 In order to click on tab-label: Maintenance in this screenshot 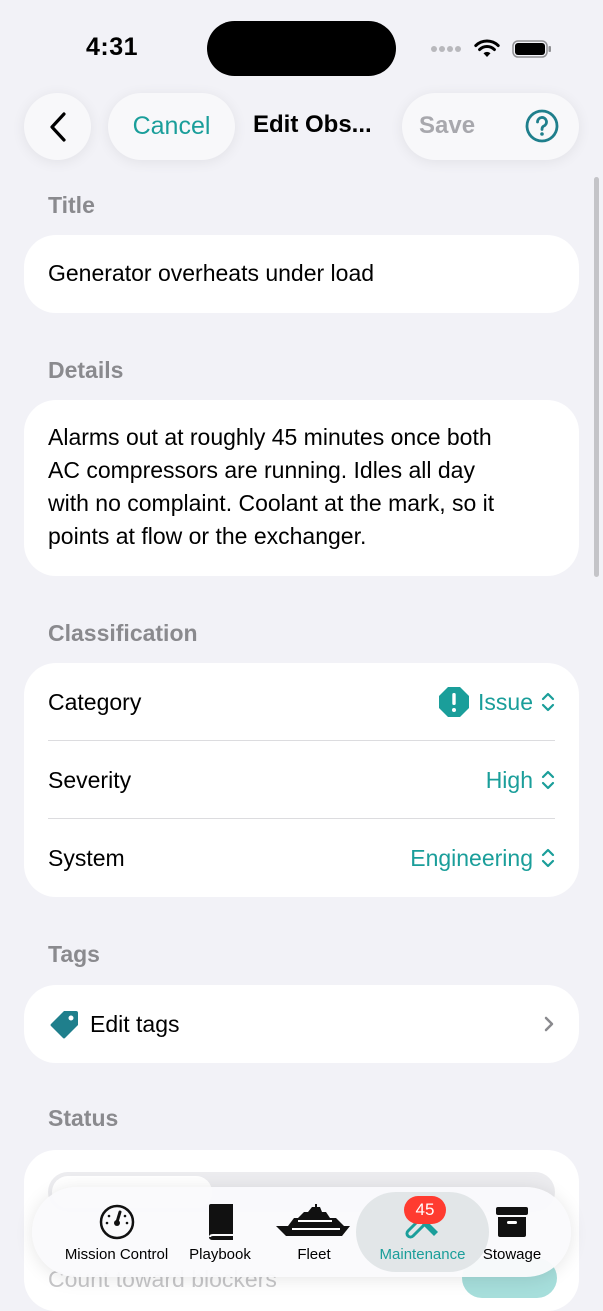, I will do `click(422, 1254)`.